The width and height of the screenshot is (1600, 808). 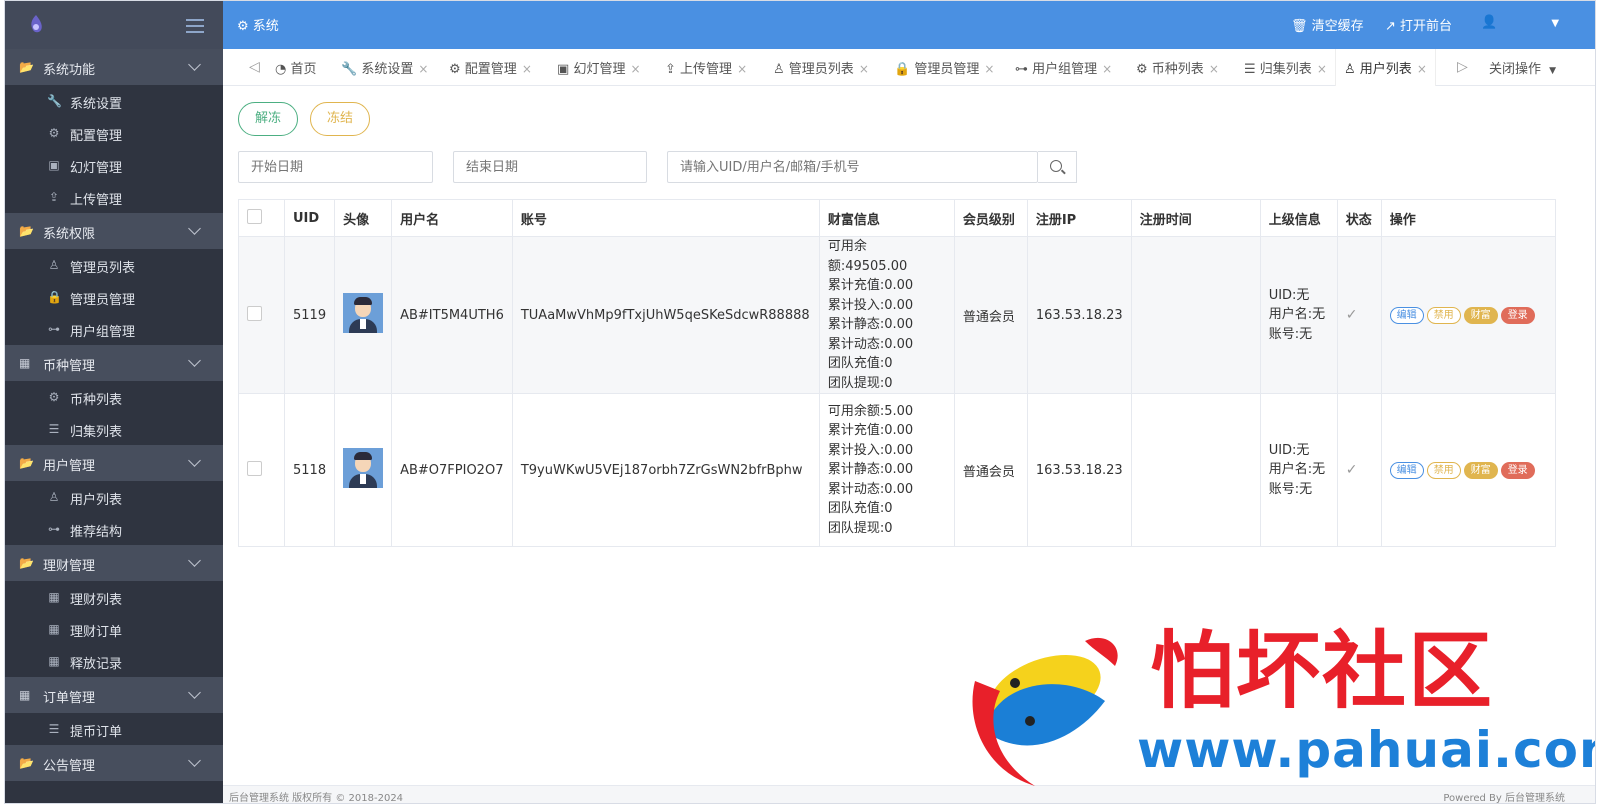 I want to click on wealth-line: 累计动态:0.00, so click(x=870, y=344).